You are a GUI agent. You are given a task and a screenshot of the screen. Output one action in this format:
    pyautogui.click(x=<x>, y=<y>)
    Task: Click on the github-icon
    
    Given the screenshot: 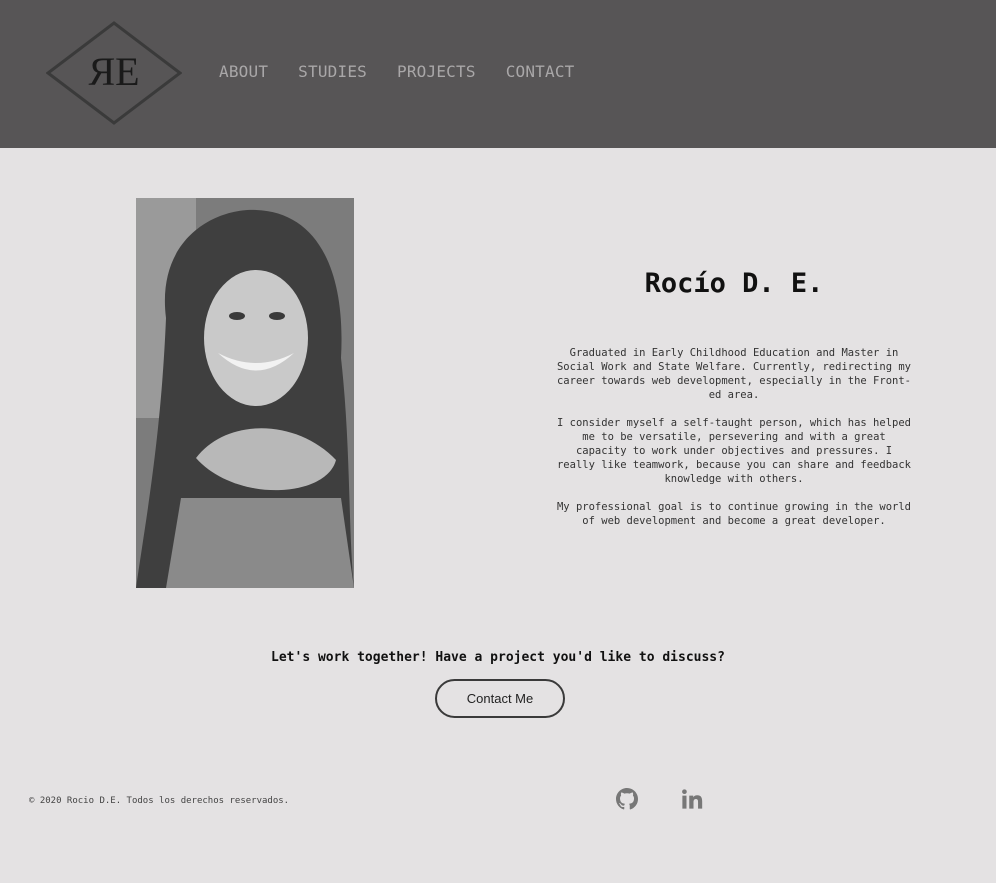 What is the action you would take?
    pyautogui.click(x=627, y=799)
    